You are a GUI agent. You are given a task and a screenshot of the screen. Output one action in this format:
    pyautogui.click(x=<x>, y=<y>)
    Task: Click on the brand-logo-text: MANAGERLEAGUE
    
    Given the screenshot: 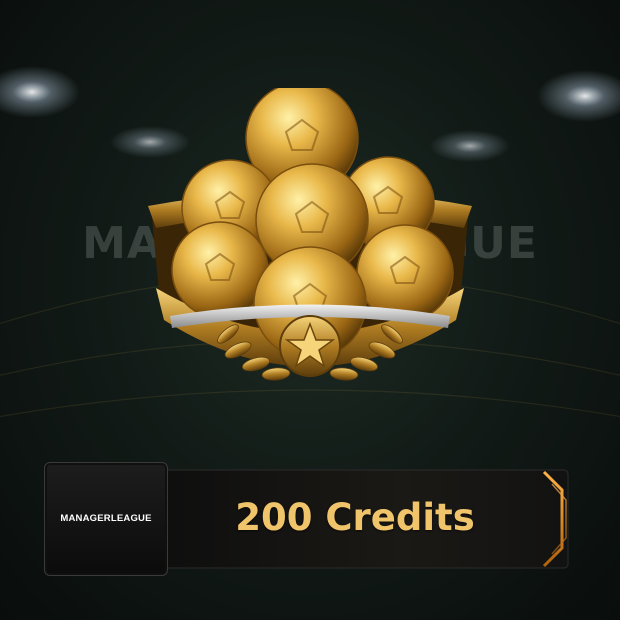 What is the action you would take?
    pyautogui.click(x=106, y=518)
    